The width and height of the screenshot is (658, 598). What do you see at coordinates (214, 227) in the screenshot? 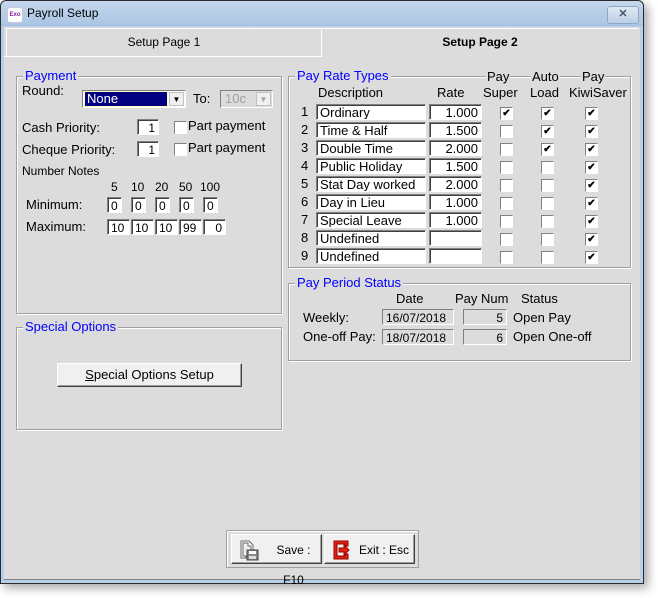
I see `maximum-100-field: 0` at bounding box center [214, 227].